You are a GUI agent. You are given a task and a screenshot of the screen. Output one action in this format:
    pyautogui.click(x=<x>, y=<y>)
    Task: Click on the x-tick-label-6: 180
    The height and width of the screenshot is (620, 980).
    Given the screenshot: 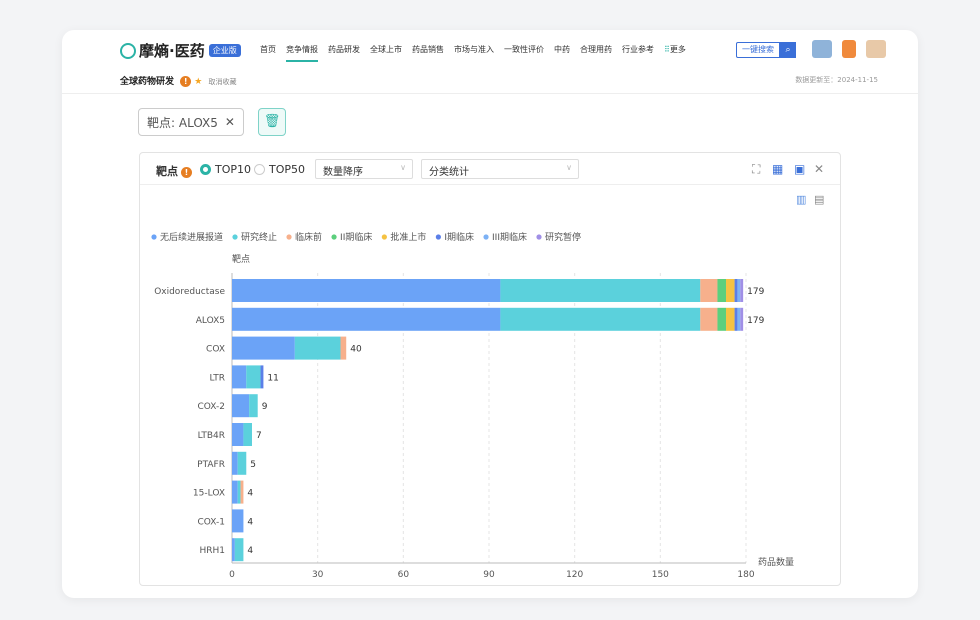 What is the action you would take?
    pyautogui.click(x=745, y=575)
    